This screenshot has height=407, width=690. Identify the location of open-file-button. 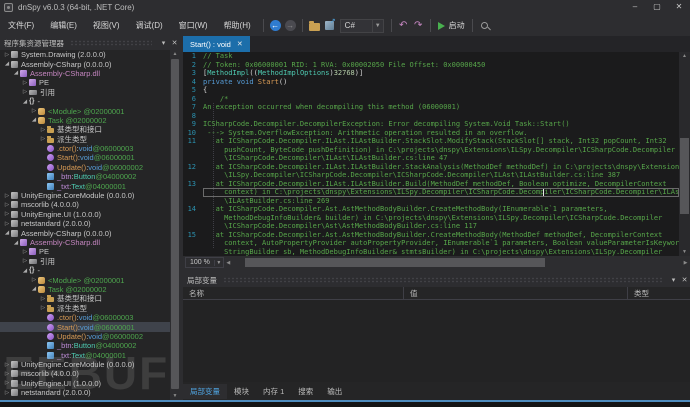
(314, 25).